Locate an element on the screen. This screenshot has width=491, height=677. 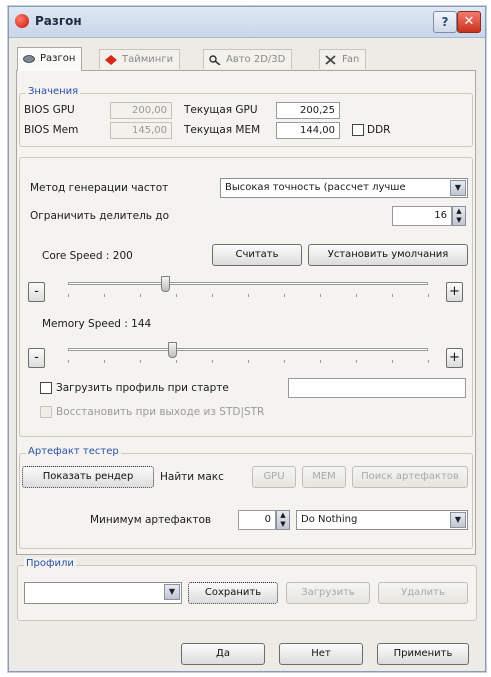
min-artifacts-field: 0 is located at coordinates (257, 520).